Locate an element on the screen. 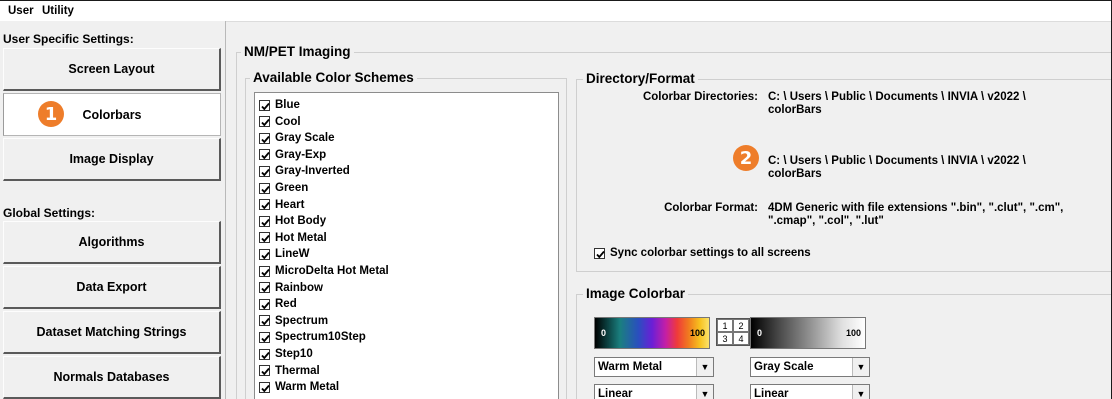 The height and width of the screenshot is (399, 1112). algorithms-button: Algorithms is located at coordinates (112, 242).